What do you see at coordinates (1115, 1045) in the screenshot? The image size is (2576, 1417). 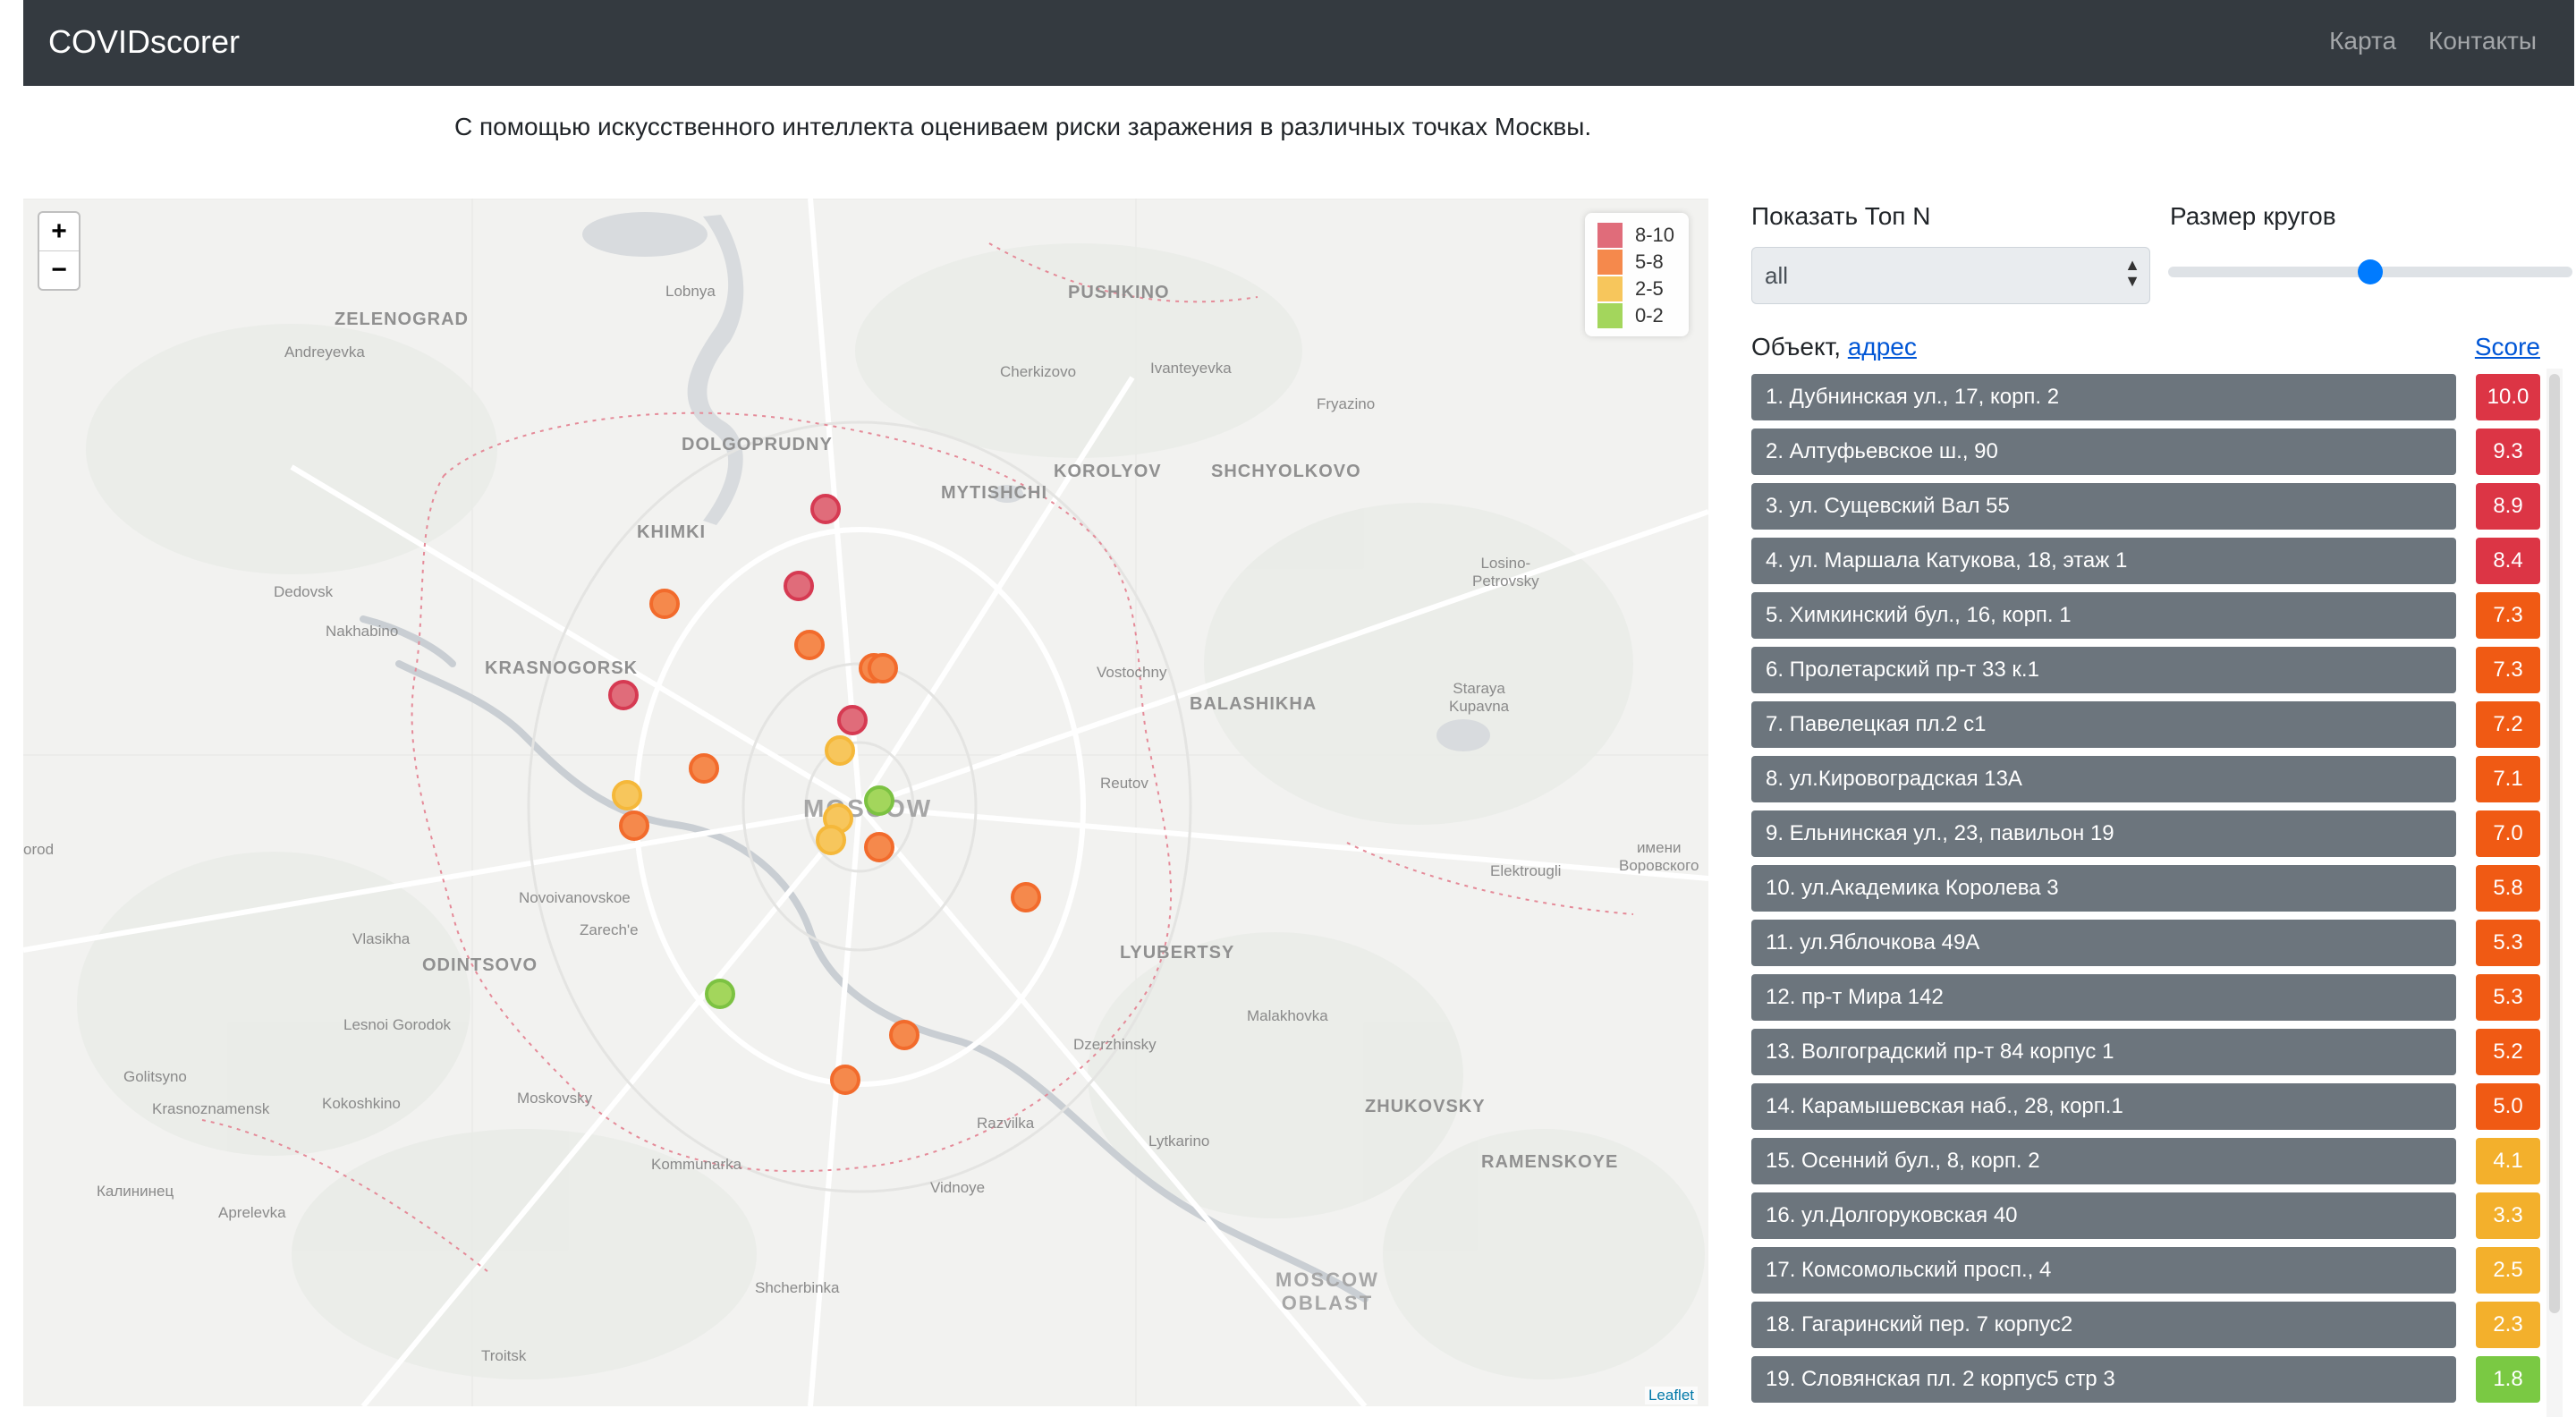 I see `place-label: Dzerzhinsky` at bounding box center [1115, 1045].